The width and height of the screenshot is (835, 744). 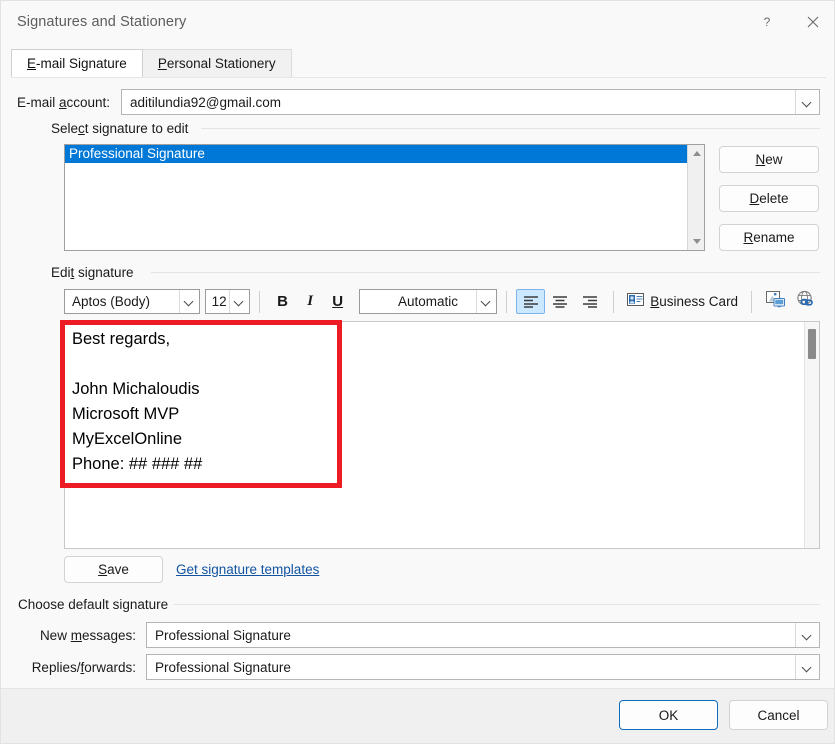 I want to click on align-right-icon, so click(x=589, y=302).